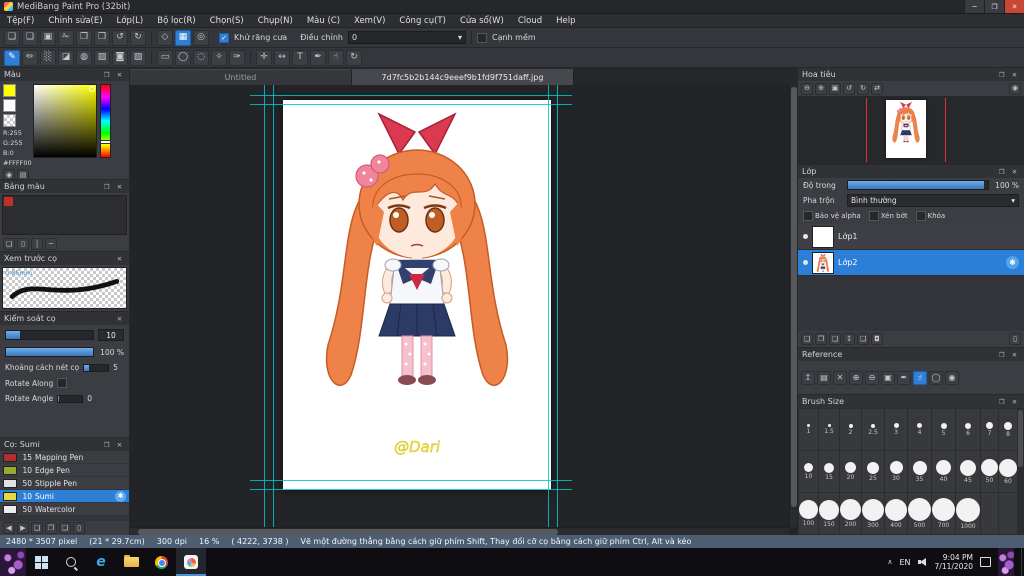 Image resolution: width=1024 pixels, height=576 pixels. I want to click on hidden-icons-chevron-icon: ∧, so click(889, 562).